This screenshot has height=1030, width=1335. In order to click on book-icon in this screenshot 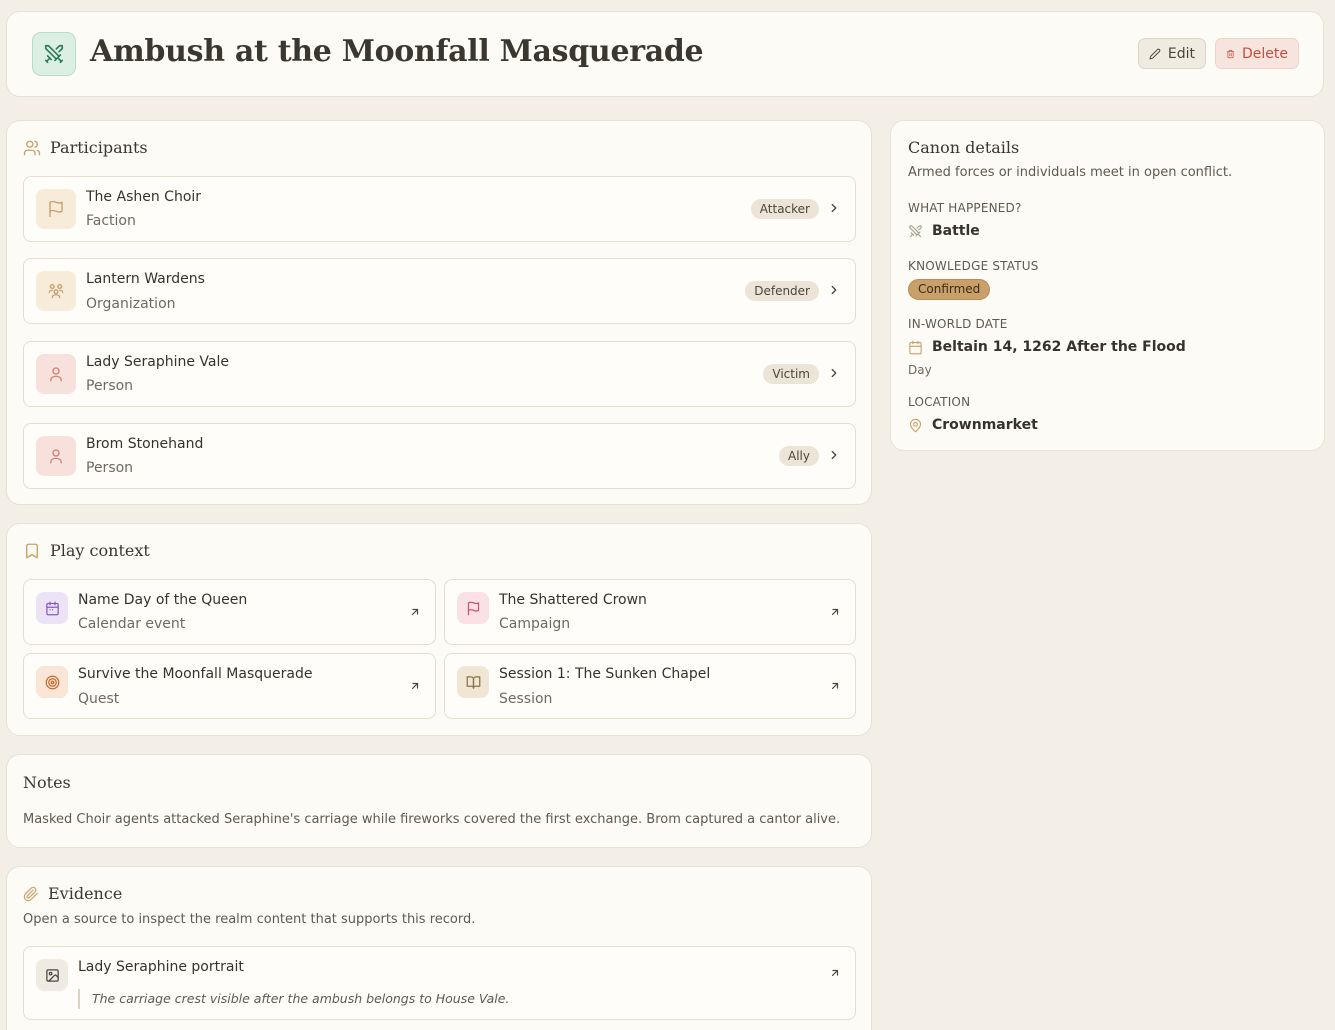, I will do `click(473, 682)`.